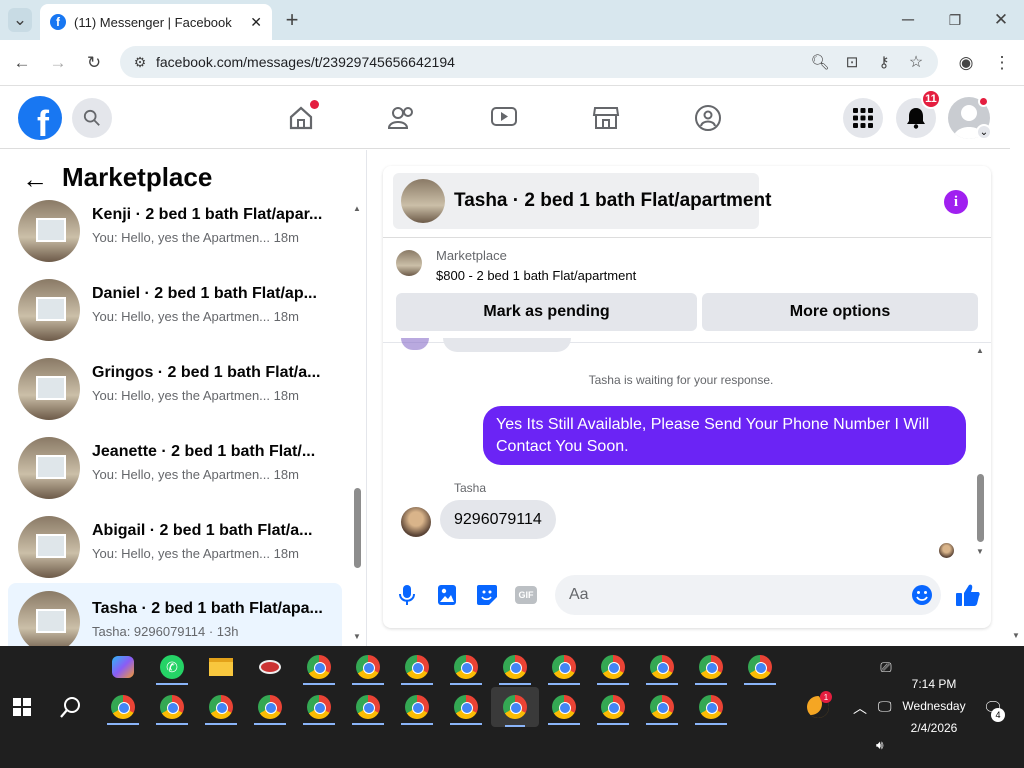  Describe the element at coordinates (934, 728) in the screenshot. I see `clock-date: 2/4/2026` at that location.